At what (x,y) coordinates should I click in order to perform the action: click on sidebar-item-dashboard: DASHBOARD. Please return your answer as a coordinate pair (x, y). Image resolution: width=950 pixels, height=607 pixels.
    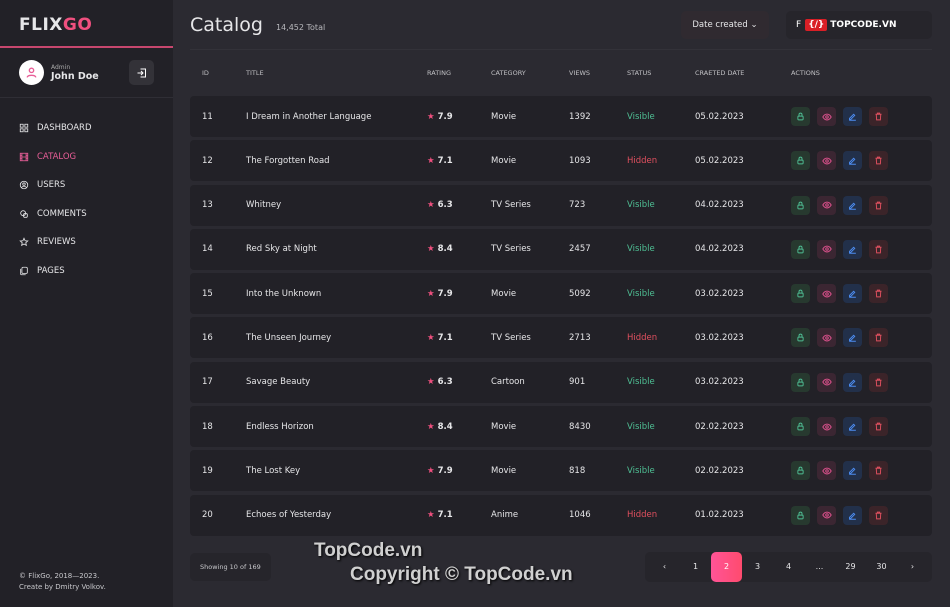
    Looking at the image, I should click on (86, 128).